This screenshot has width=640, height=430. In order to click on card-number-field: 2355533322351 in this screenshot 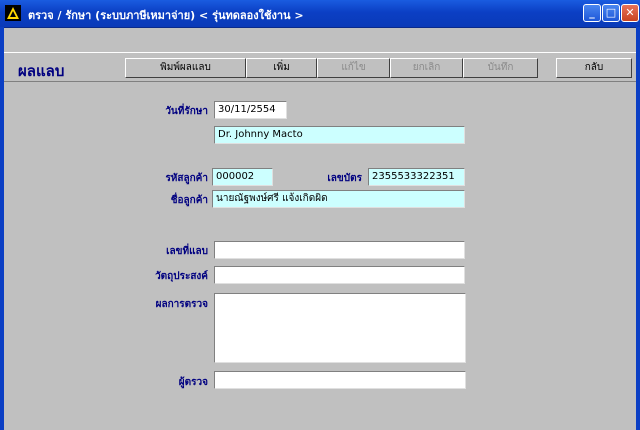, I will do `click(416, 177)`.